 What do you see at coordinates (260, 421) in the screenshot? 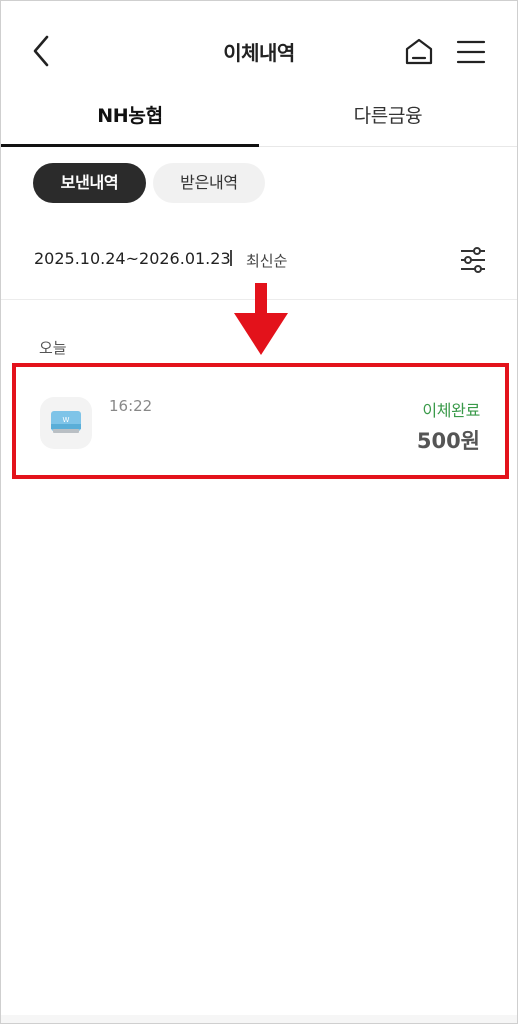
I see `transaction-row: W 16:22 이체완료 500원` at bounding box center [260, 421].